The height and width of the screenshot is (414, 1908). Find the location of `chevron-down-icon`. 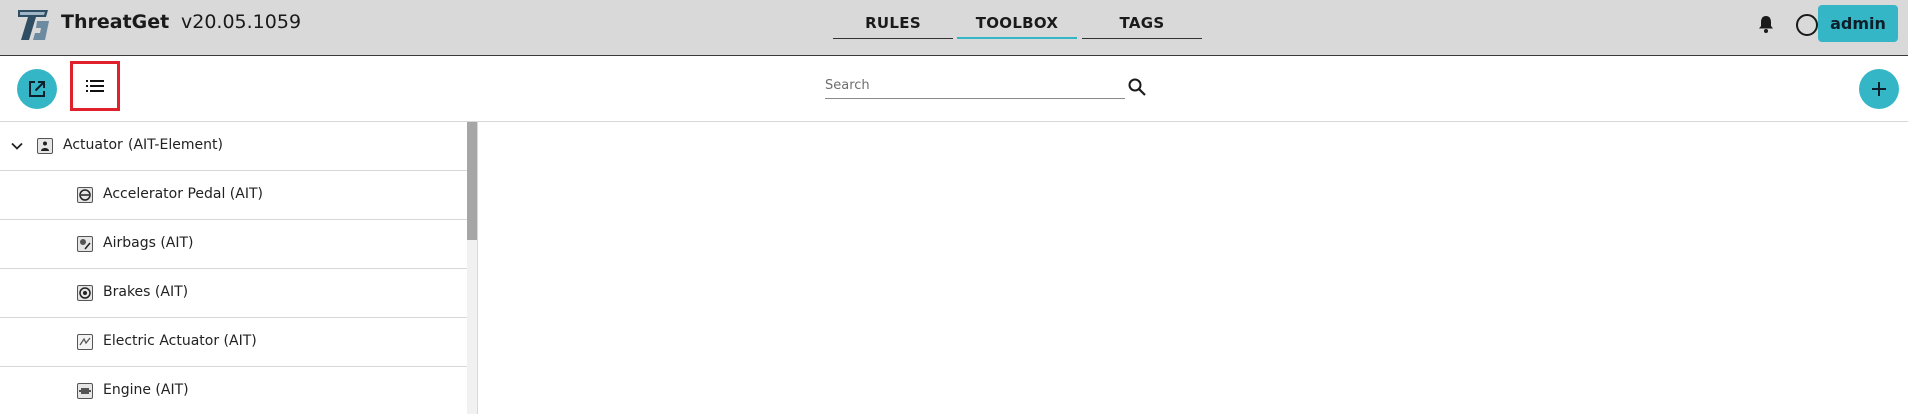

chevron-down-icon is located at coordinates (17, 146).